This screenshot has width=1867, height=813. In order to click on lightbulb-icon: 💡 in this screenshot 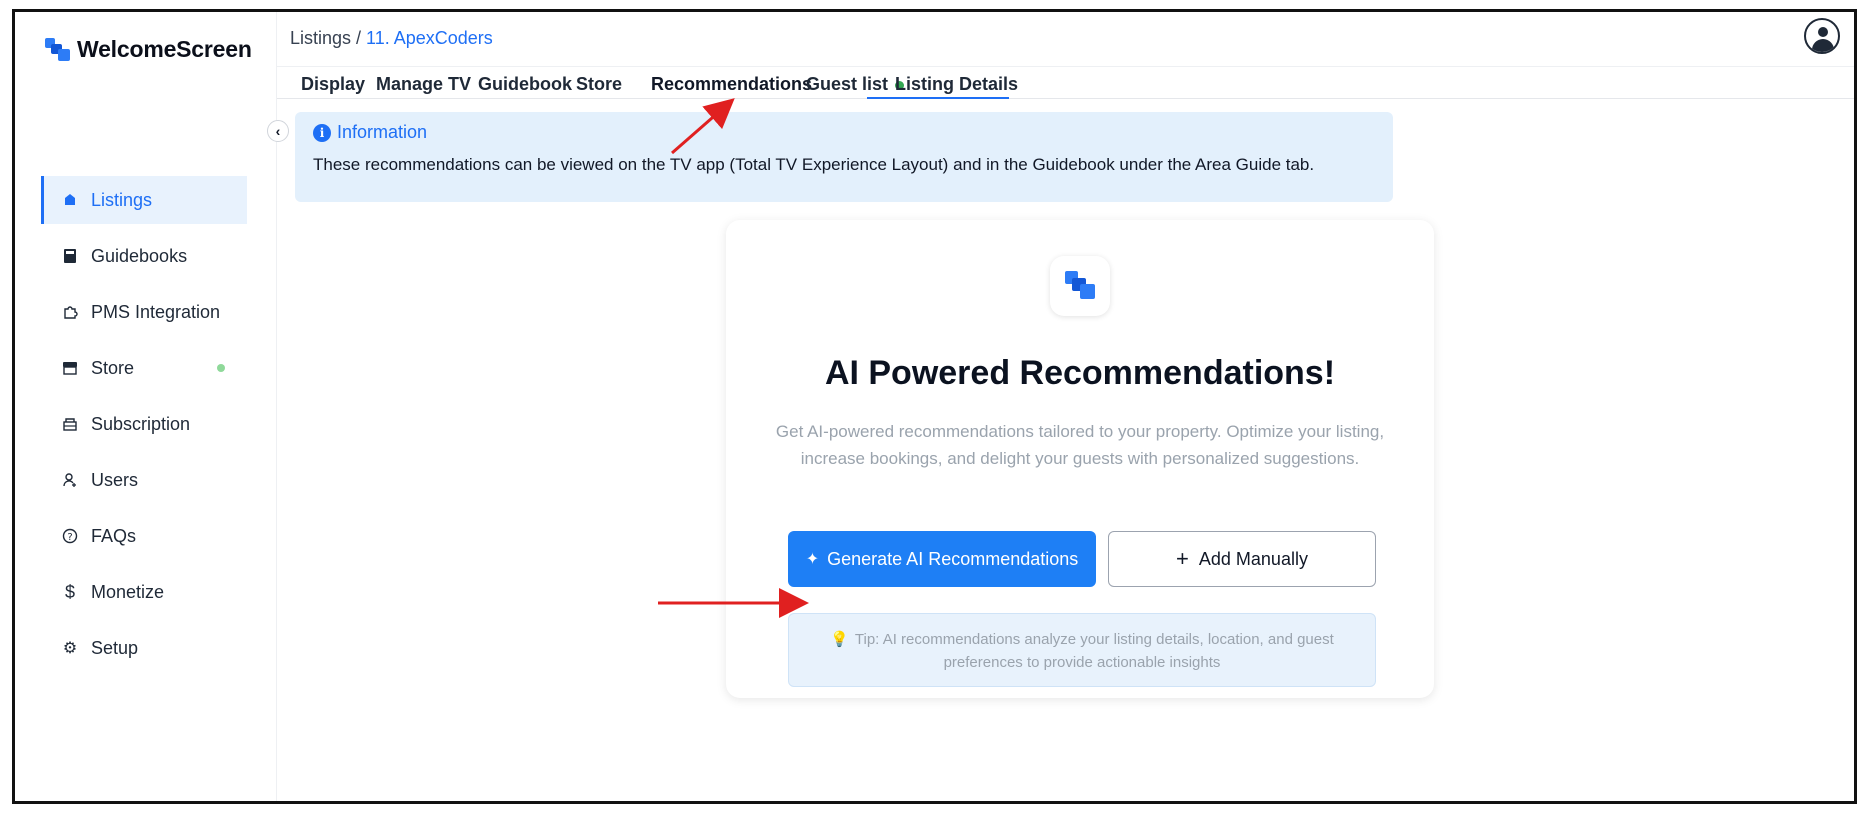, I will do `click(839, 639)`.